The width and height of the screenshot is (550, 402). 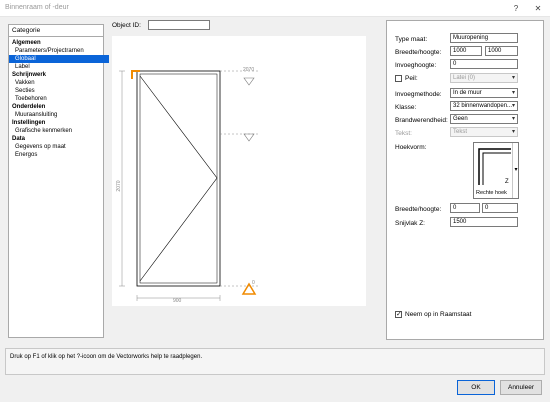 What do you see at coordinates (491, 193) in the screenshot?
I see `corner-shape-value: Rechte hoek` at bounding box center [491, 193].